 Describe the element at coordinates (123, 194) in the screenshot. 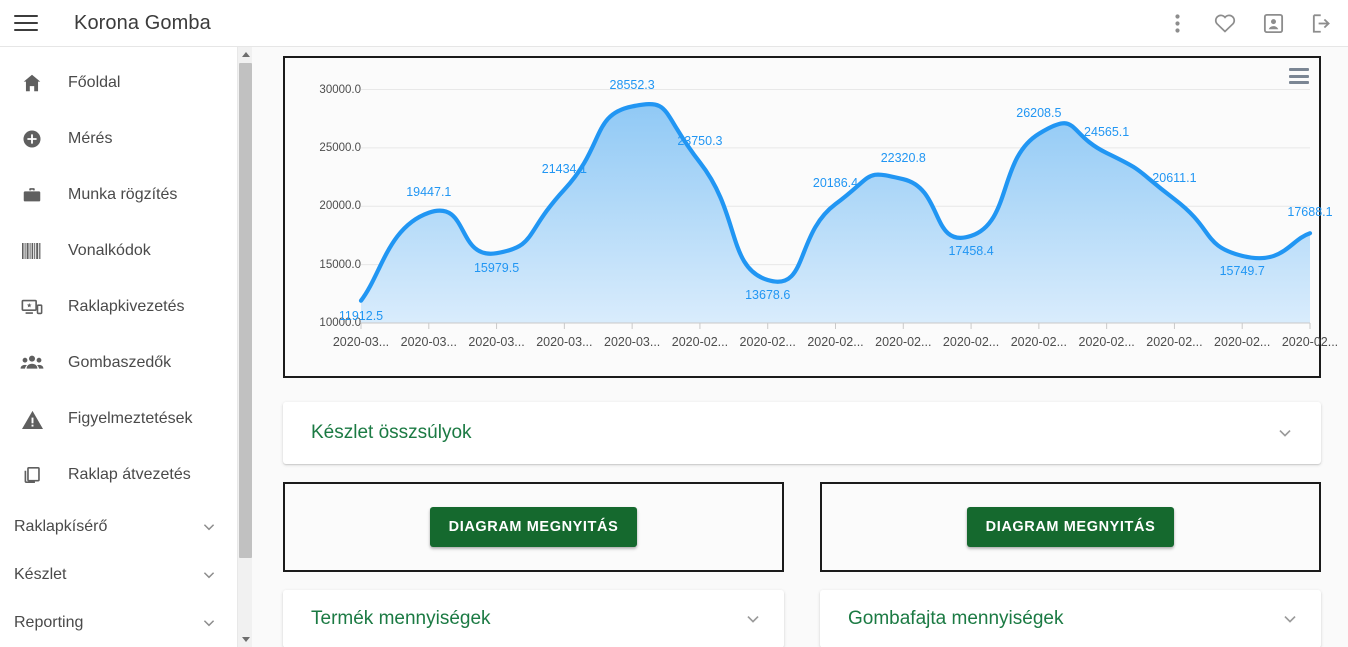

I see `sidebar-item-label: Munka rögzítés` at that location.